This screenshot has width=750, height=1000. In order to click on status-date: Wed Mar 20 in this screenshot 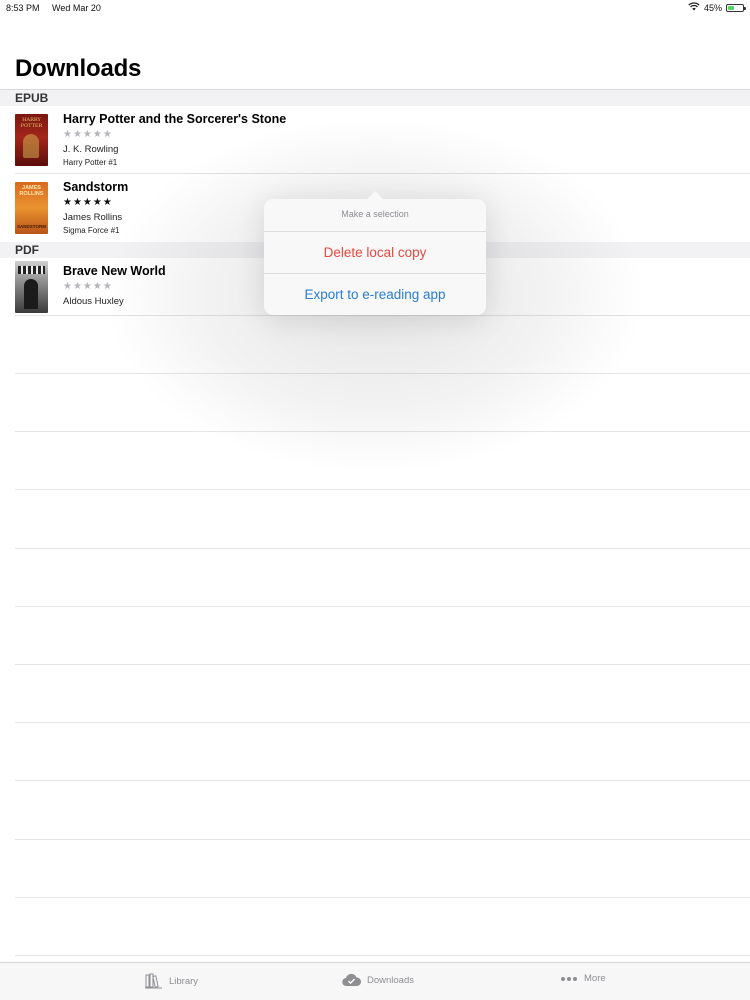, I will do `click(76, 8)`.